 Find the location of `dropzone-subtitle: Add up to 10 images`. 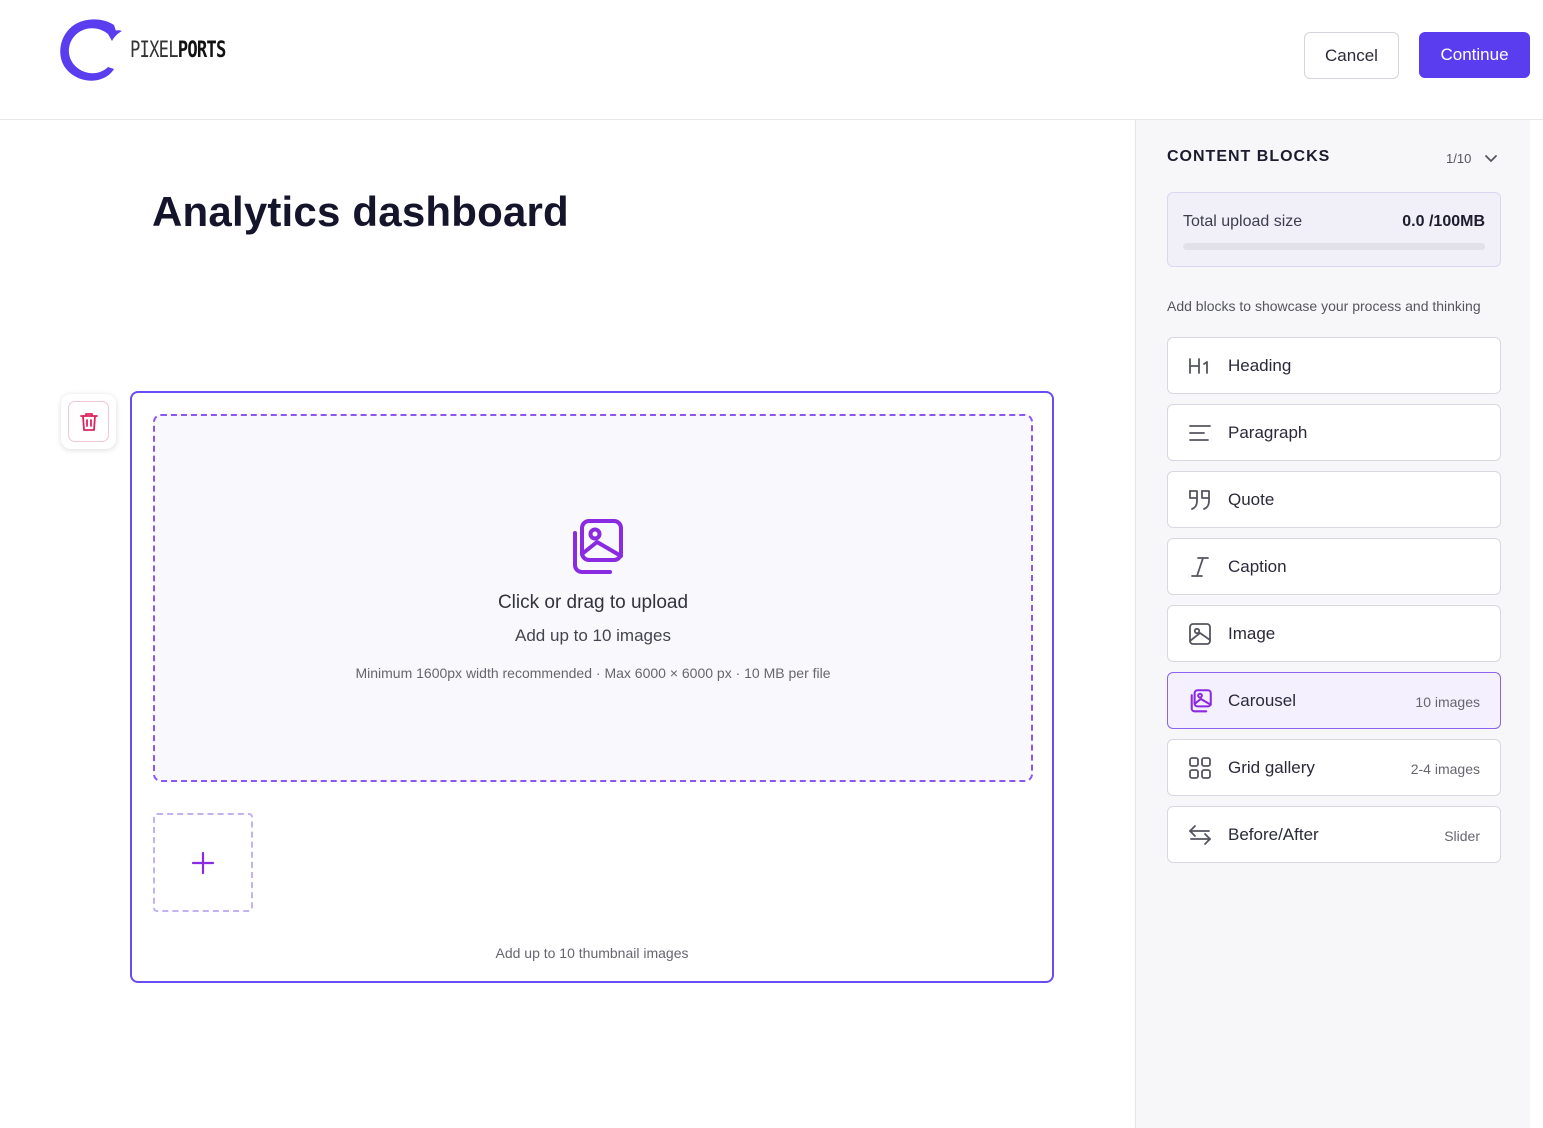

dropzone-subtitle: Add up to 10 images is located at coordinates (593, 635).